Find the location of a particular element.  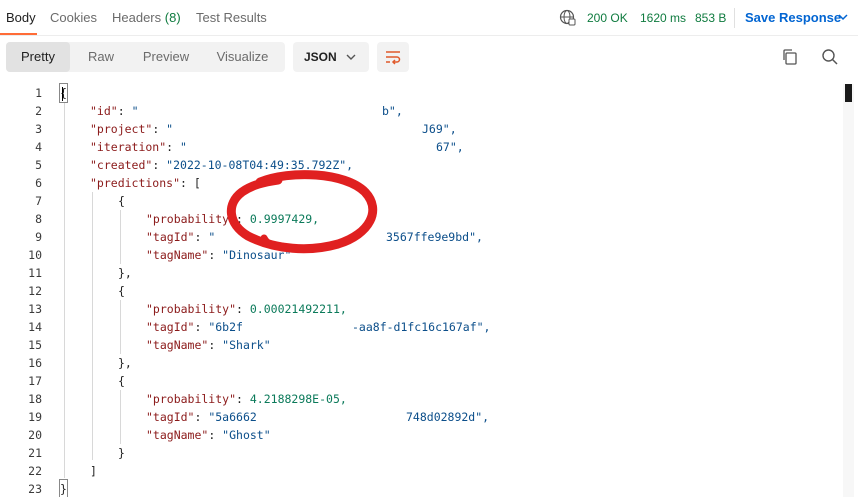

code-line: "probability": 0.00021492211, is located at coordinates (246, 309).